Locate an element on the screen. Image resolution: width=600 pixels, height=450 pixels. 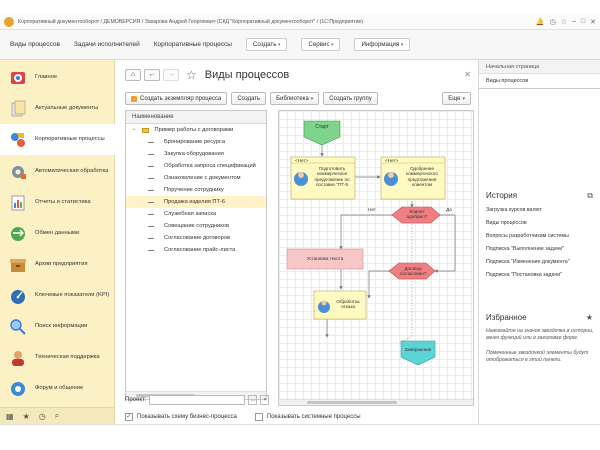
sidebar-item-processes: Корпоративные процессы is located at coordinates (57, 139).